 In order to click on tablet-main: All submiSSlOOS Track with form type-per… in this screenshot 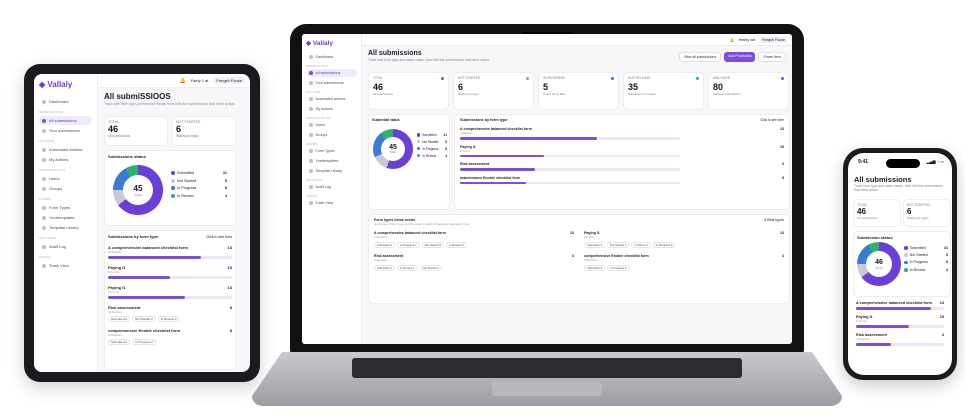, I will do `click(174, 99)`.